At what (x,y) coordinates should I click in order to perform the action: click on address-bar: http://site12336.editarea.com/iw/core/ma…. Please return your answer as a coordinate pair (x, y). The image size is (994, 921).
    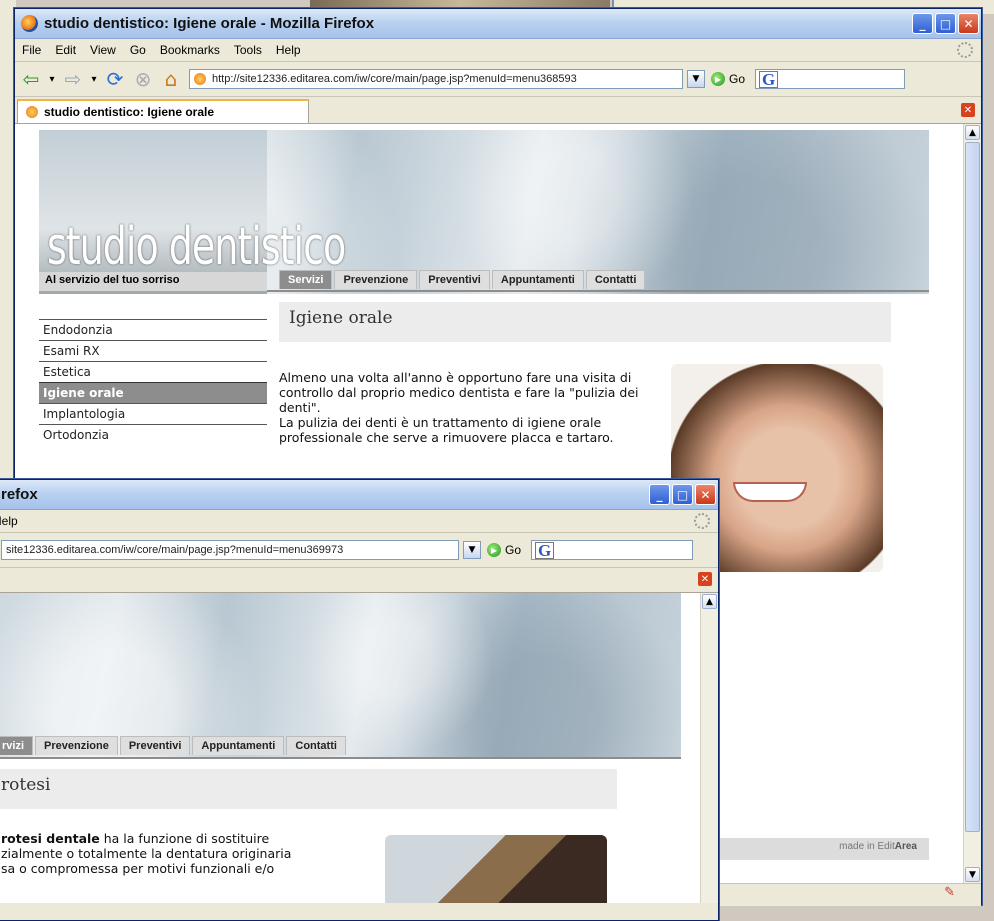
    Looking at the image, I should click on (436, 79).